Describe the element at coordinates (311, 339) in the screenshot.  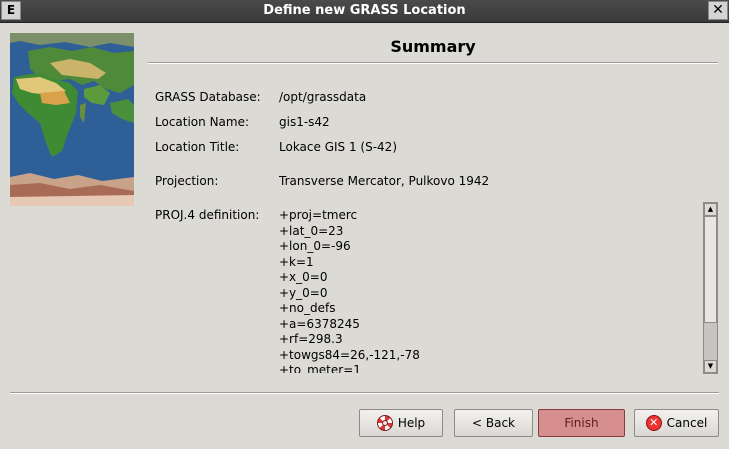
I see `proj4-line: +rf=298.3` at that location.